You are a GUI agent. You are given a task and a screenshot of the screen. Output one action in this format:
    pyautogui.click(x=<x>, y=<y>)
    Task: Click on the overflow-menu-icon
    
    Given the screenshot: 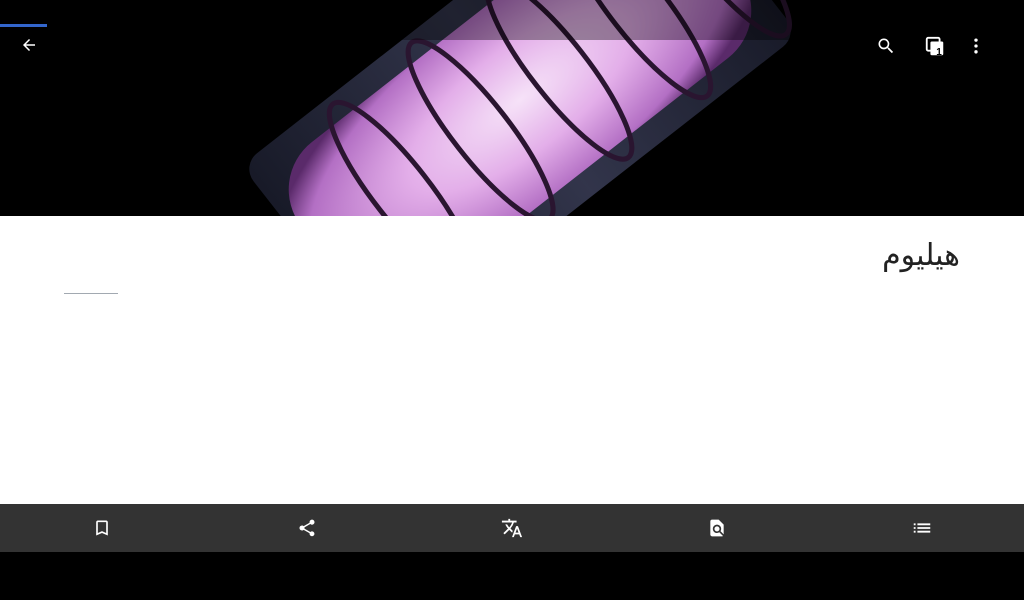 What is the action you would take?
    pyautogui.click(x=976, y=46)
    